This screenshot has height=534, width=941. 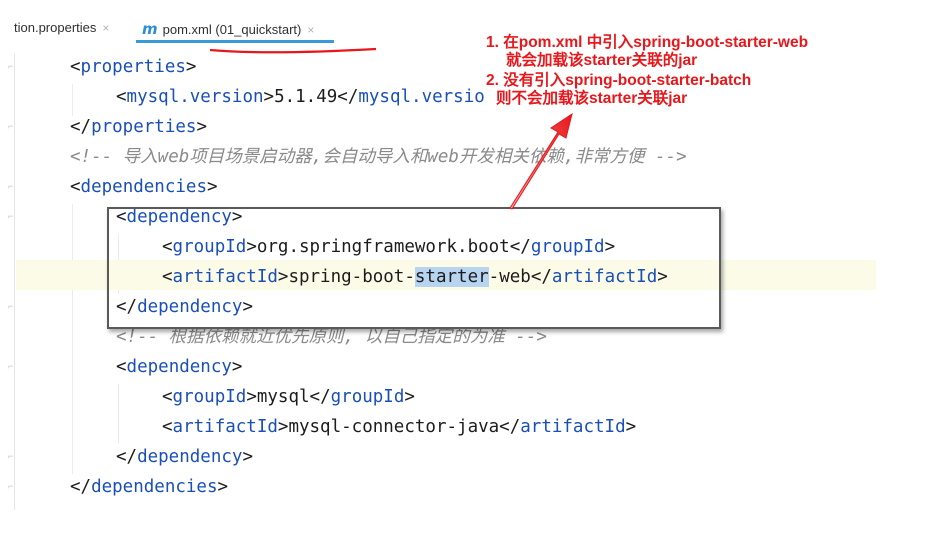 What do you see at coordinates (541, 161) in the screenshot?
I see `red-arrow-icon` at bounding box center [541, 161].